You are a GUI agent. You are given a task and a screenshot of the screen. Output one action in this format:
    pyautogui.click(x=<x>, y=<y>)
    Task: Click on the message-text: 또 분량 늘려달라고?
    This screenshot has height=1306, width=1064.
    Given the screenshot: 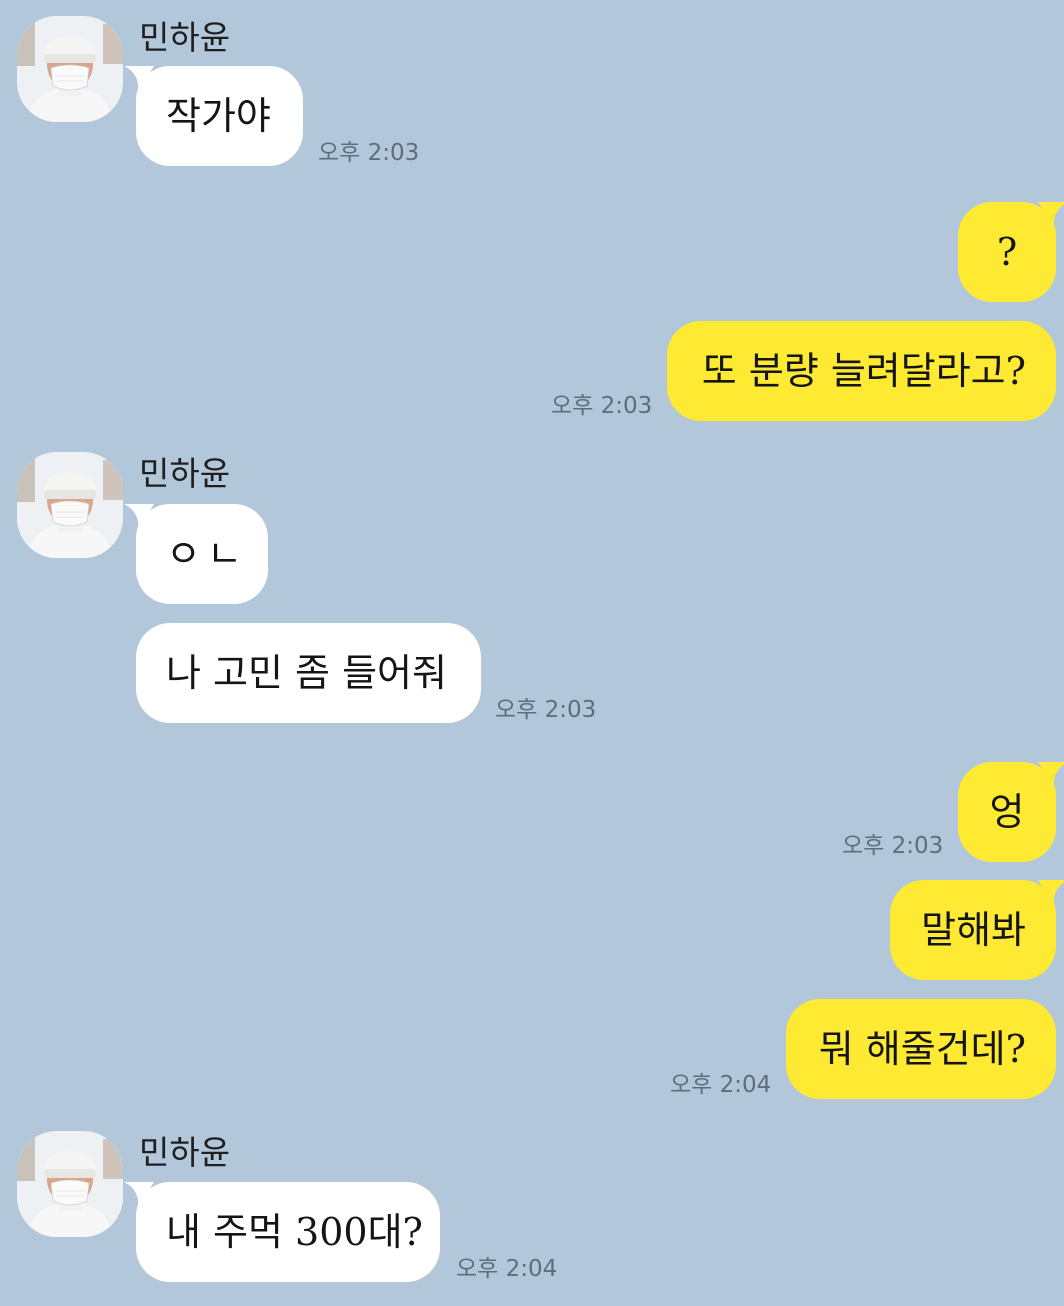 What is the action you would take?
    pyautogui.click(x=863, y=371)
    